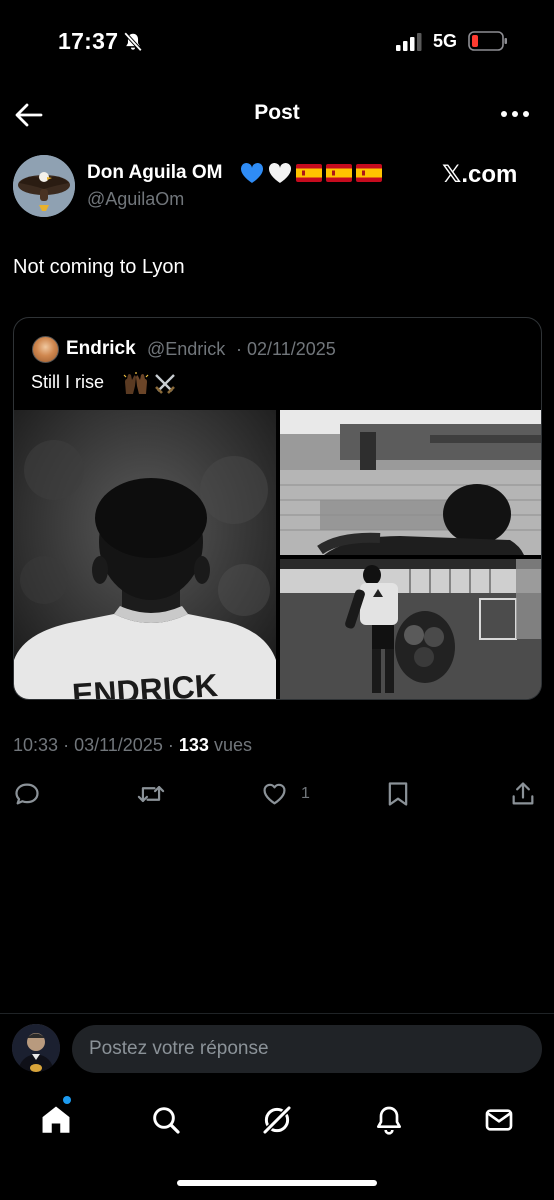 The image size is (554, 1200). I want to click on post-meta: 10:33 · 03/11/2025 · 133 vues, so click(132, 745).